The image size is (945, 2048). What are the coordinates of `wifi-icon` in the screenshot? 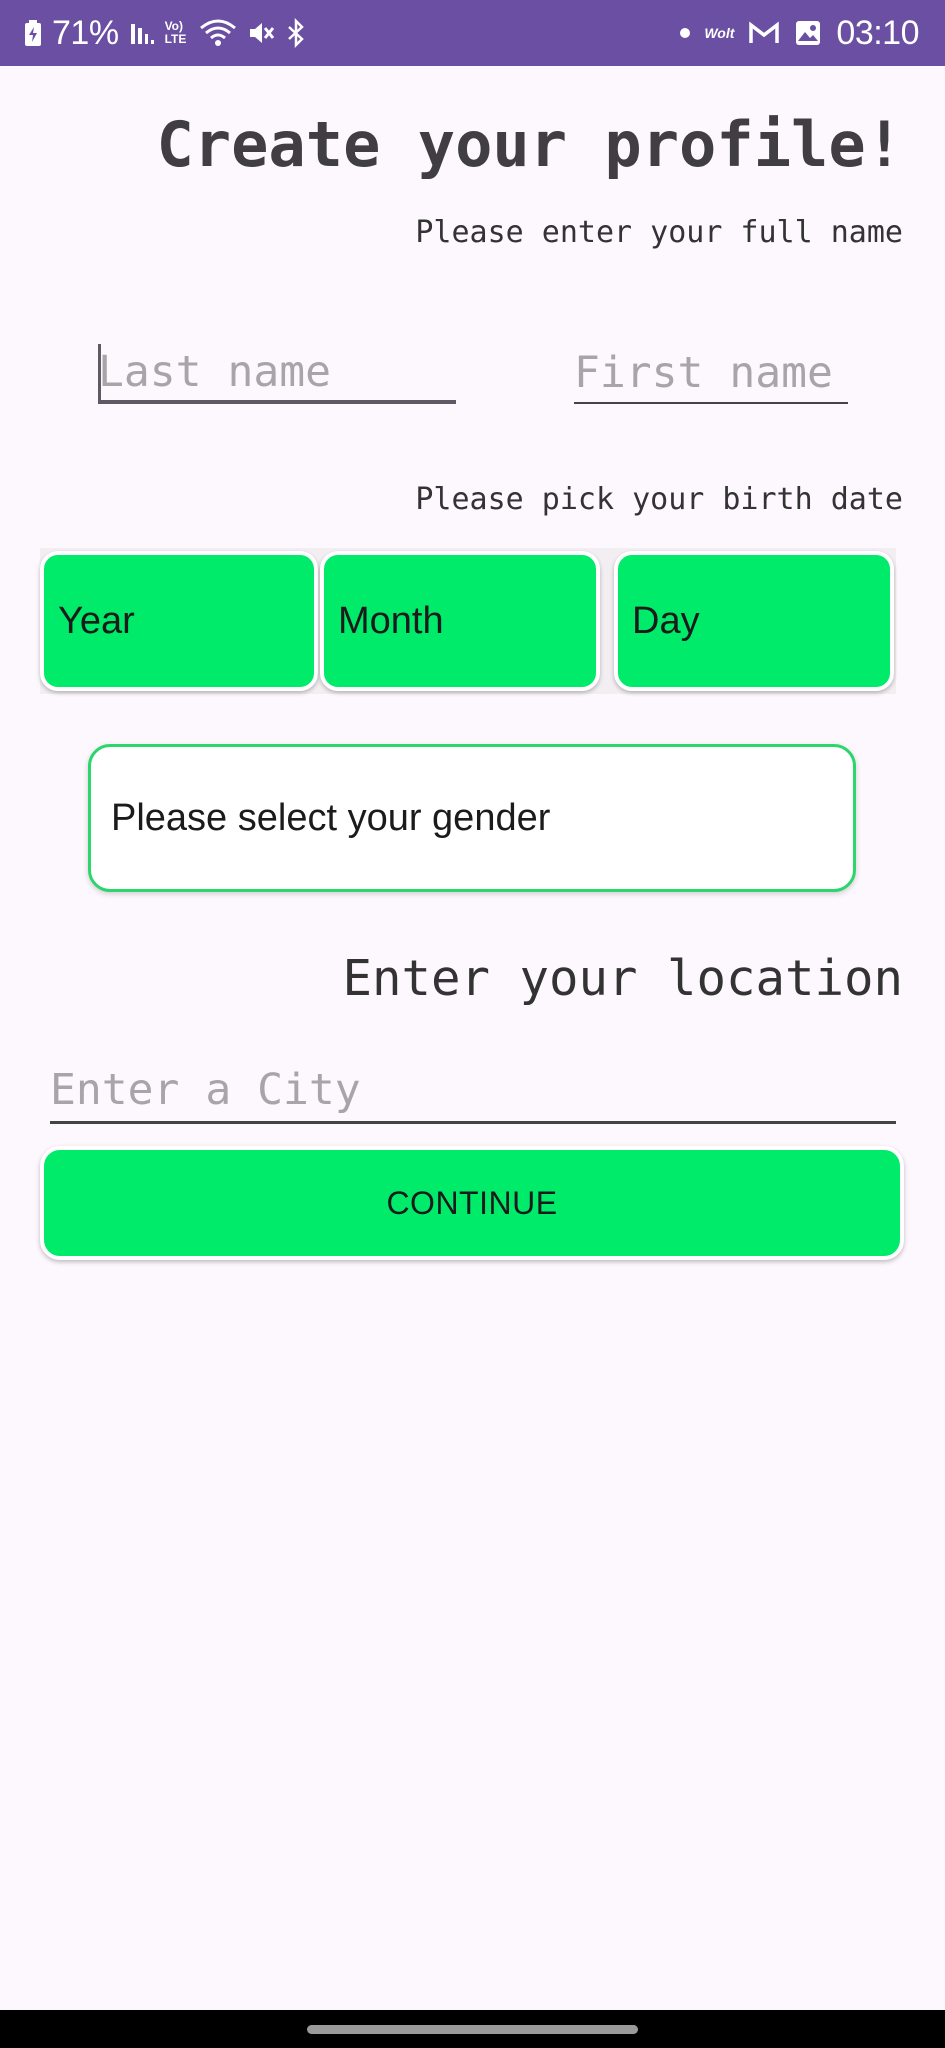 It's located at (218, 33).